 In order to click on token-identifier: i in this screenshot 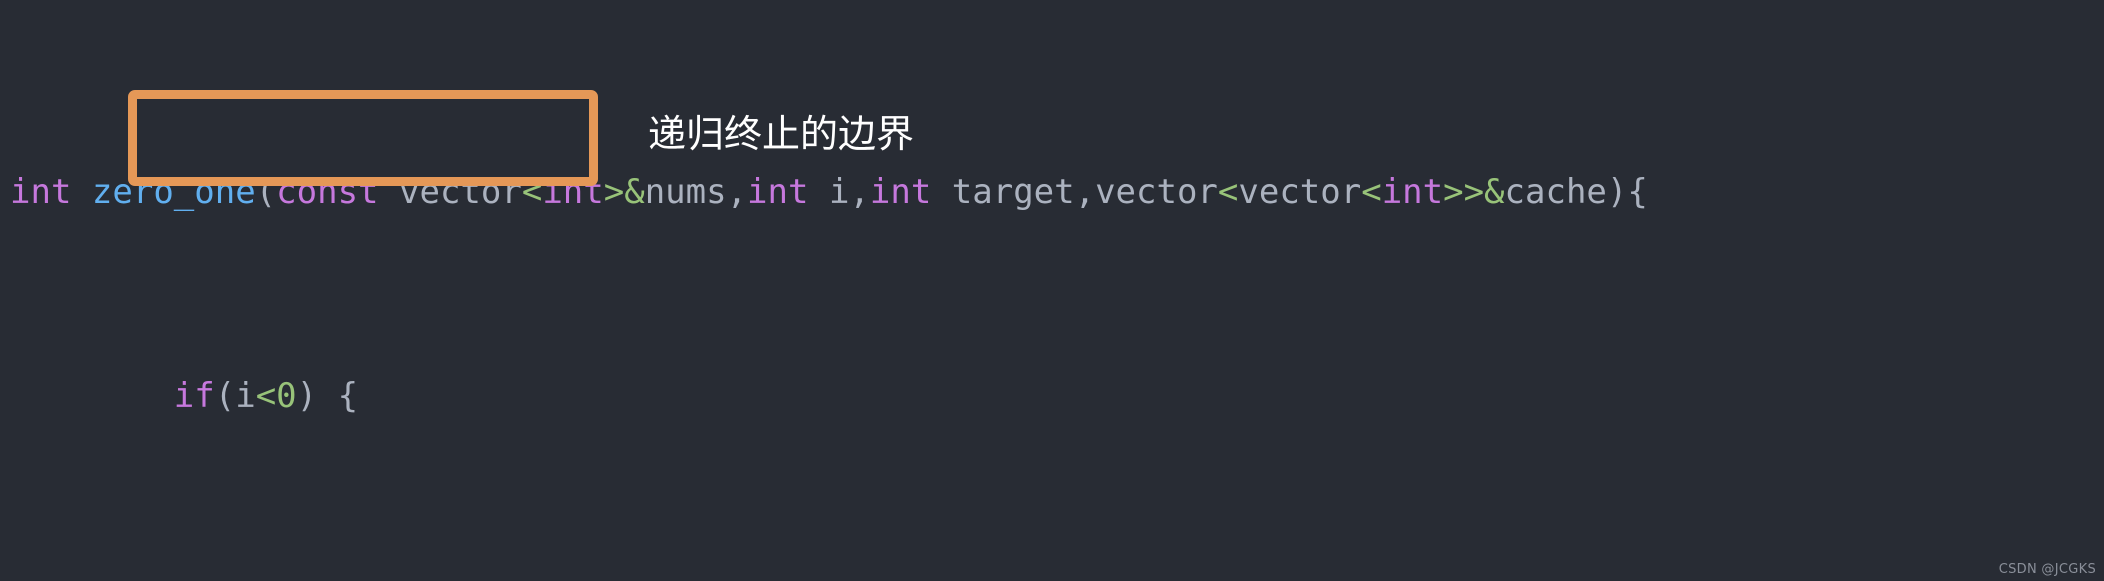, I will do `click(245, 396)`.